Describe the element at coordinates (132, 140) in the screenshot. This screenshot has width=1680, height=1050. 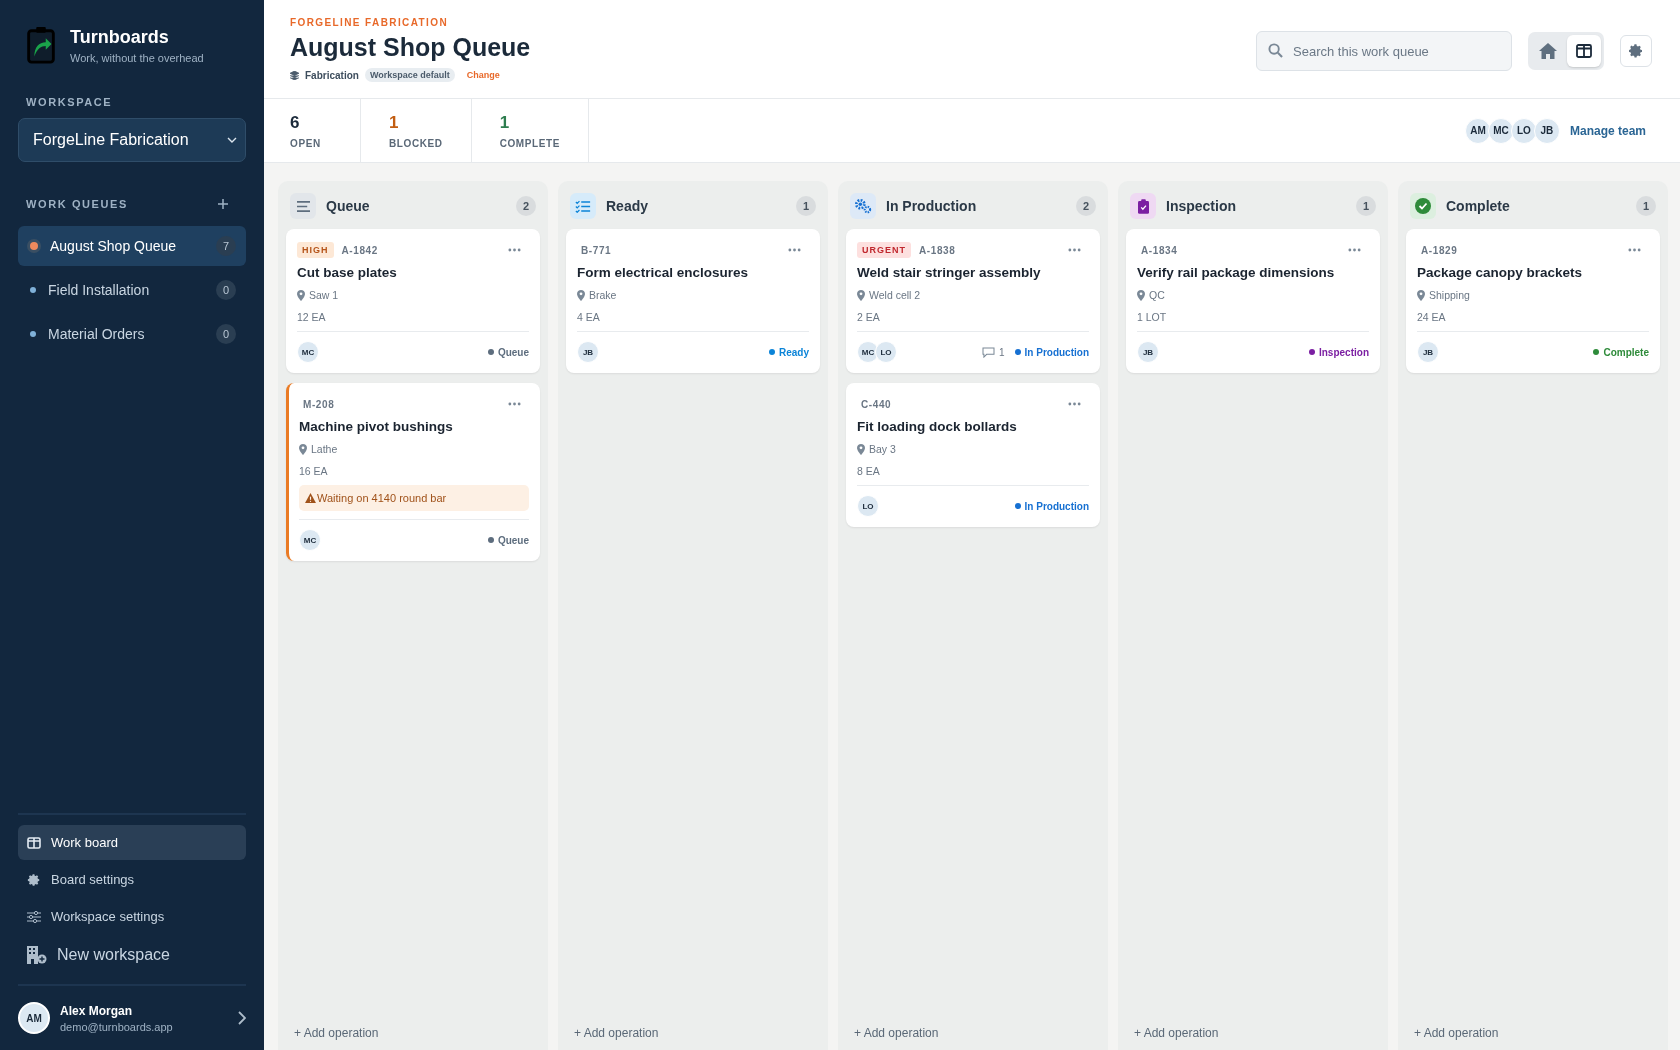
I see `workspace-select: ForgeLine Fabrication` at that location.